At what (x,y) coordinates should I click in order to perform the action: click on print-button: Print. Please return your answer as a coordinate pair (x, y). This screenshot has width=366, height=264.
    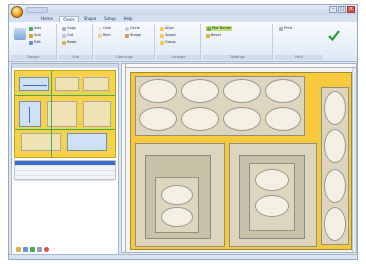
    Looking at the image, I should click on (285, 28).